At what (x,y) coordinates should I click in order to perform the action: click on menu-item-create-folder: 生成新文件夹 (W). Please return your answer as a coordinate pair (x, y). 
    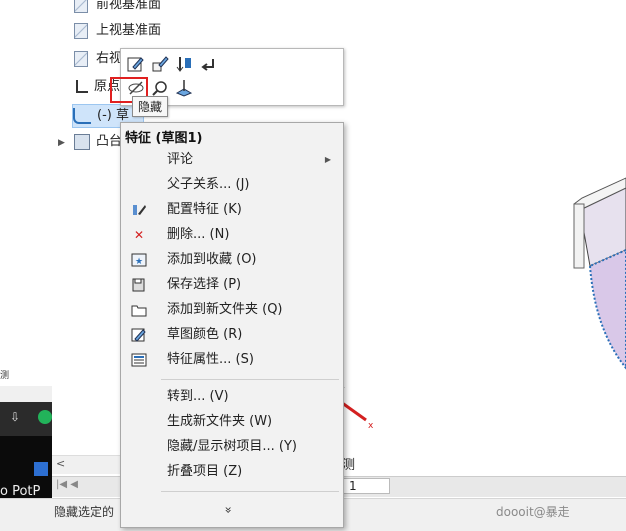
    Looking at the image, I should click on (232, 422).